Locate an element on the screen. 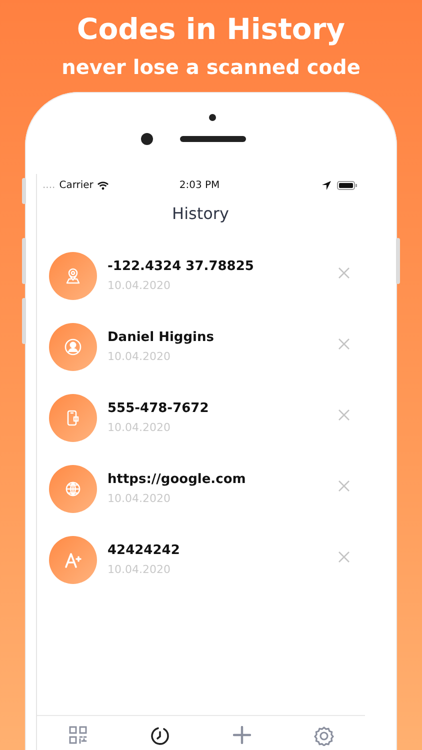  item-value: 555-478-7672 is located at coordinates (159, 408).